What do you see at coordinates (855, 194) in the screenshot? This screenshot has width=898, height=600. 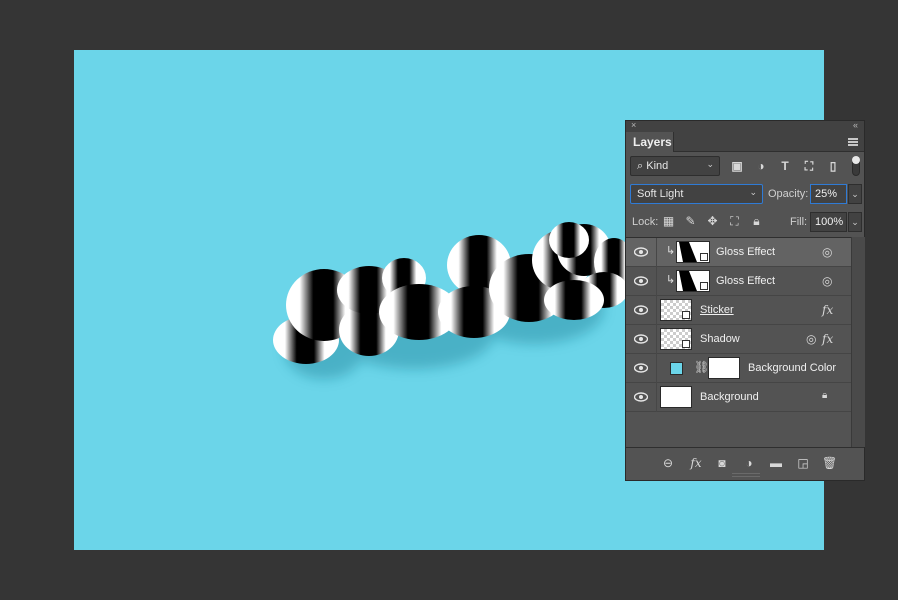 I see `opacity-dropdown-button: ⌄` at bounding box center [855, 194].